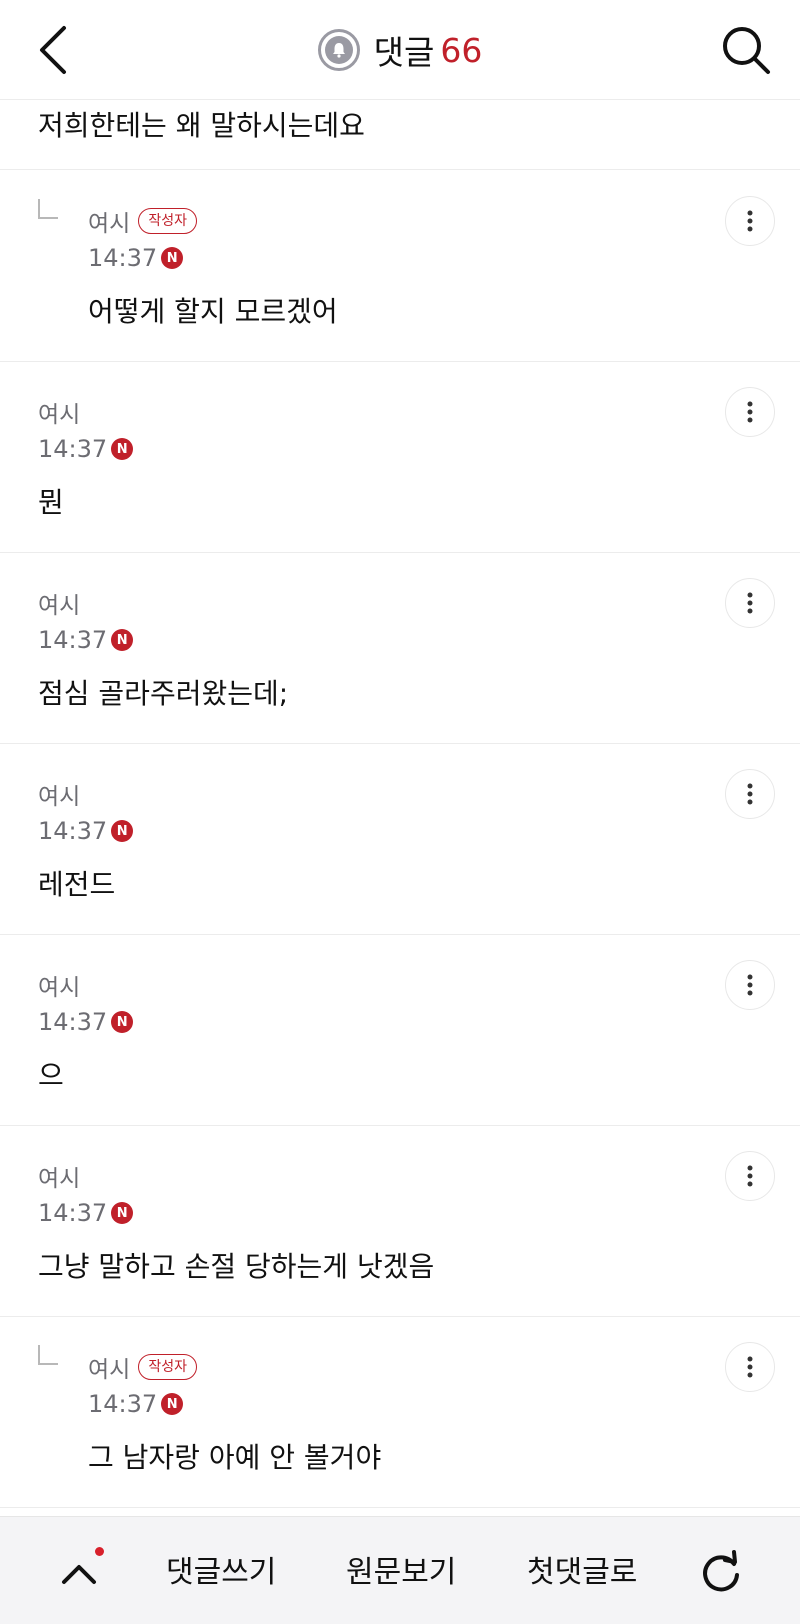  I want to click on header: 댓글 66, so click(400, 50).